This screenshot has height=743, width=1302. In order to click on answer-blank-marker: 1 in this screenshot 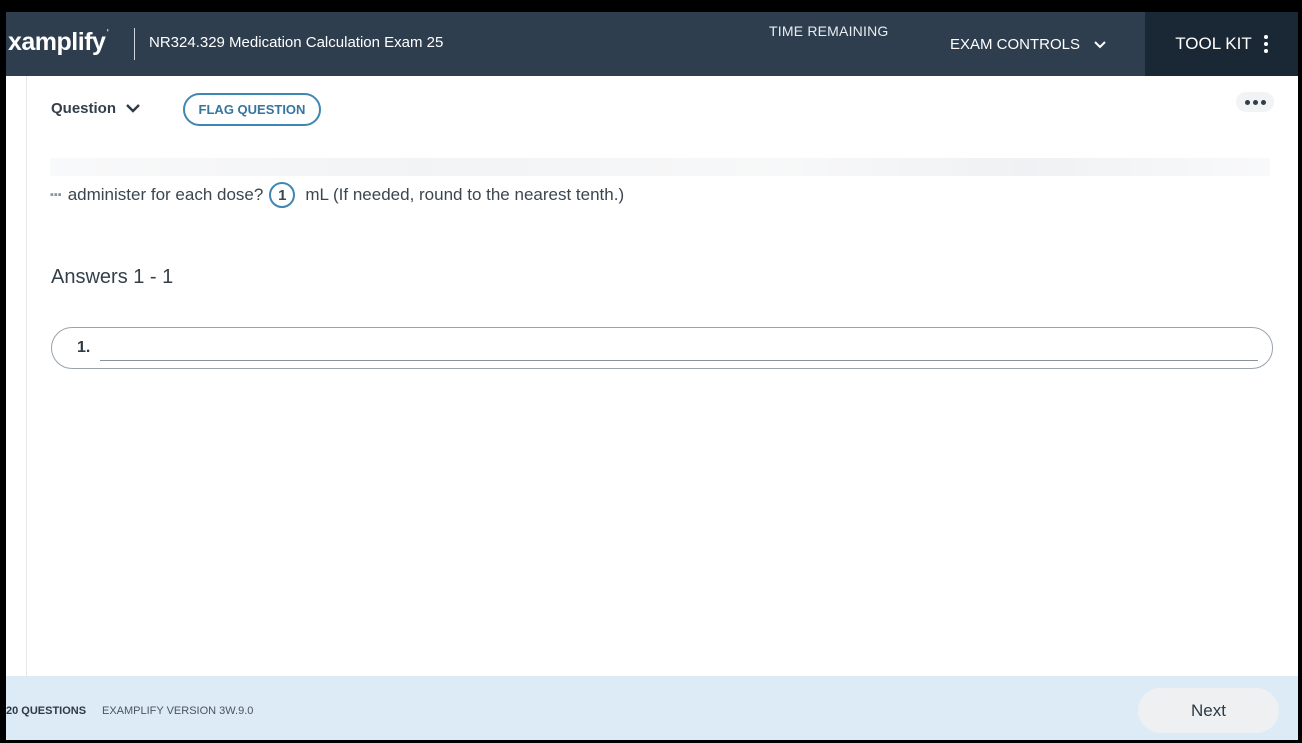, I will do `click(282, 195)`.